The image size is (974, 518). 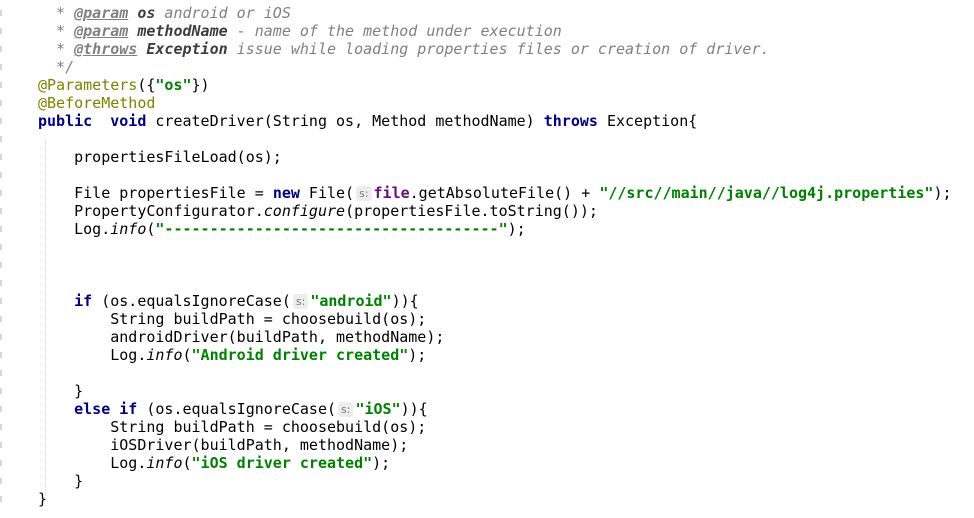 What do you see at coordinates (233, 409) in the screenshot?
I see `code-line: else if (os.equalsIgnoreCase(s: "iOS")){` at bounding box center [233, 409].